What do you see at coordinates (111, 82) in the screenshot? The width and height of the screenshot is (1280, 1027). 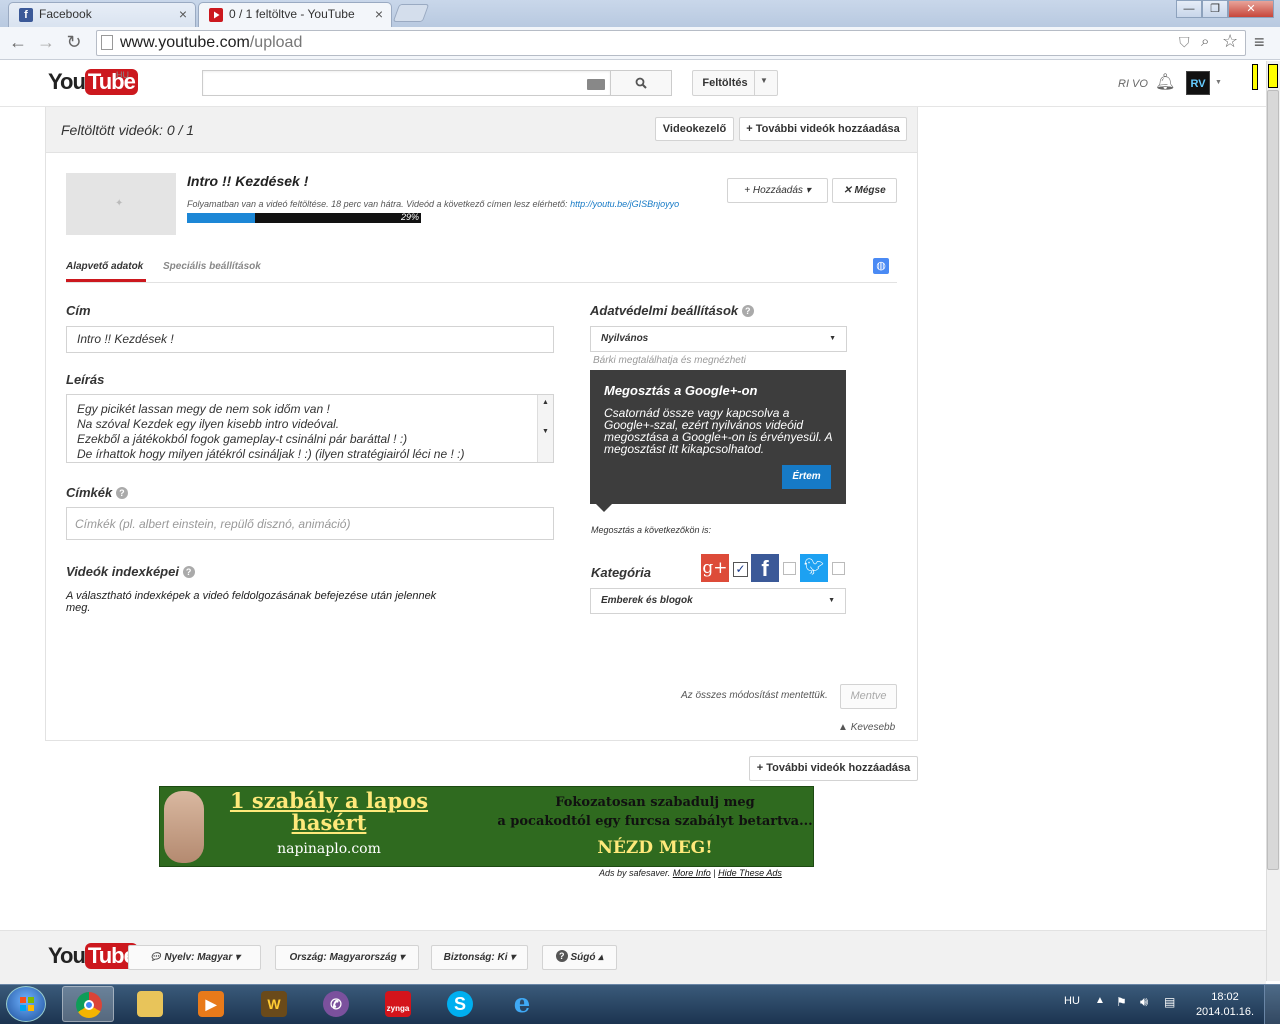 I see `logo-tube: Tube` at bounding box center [111, 82].